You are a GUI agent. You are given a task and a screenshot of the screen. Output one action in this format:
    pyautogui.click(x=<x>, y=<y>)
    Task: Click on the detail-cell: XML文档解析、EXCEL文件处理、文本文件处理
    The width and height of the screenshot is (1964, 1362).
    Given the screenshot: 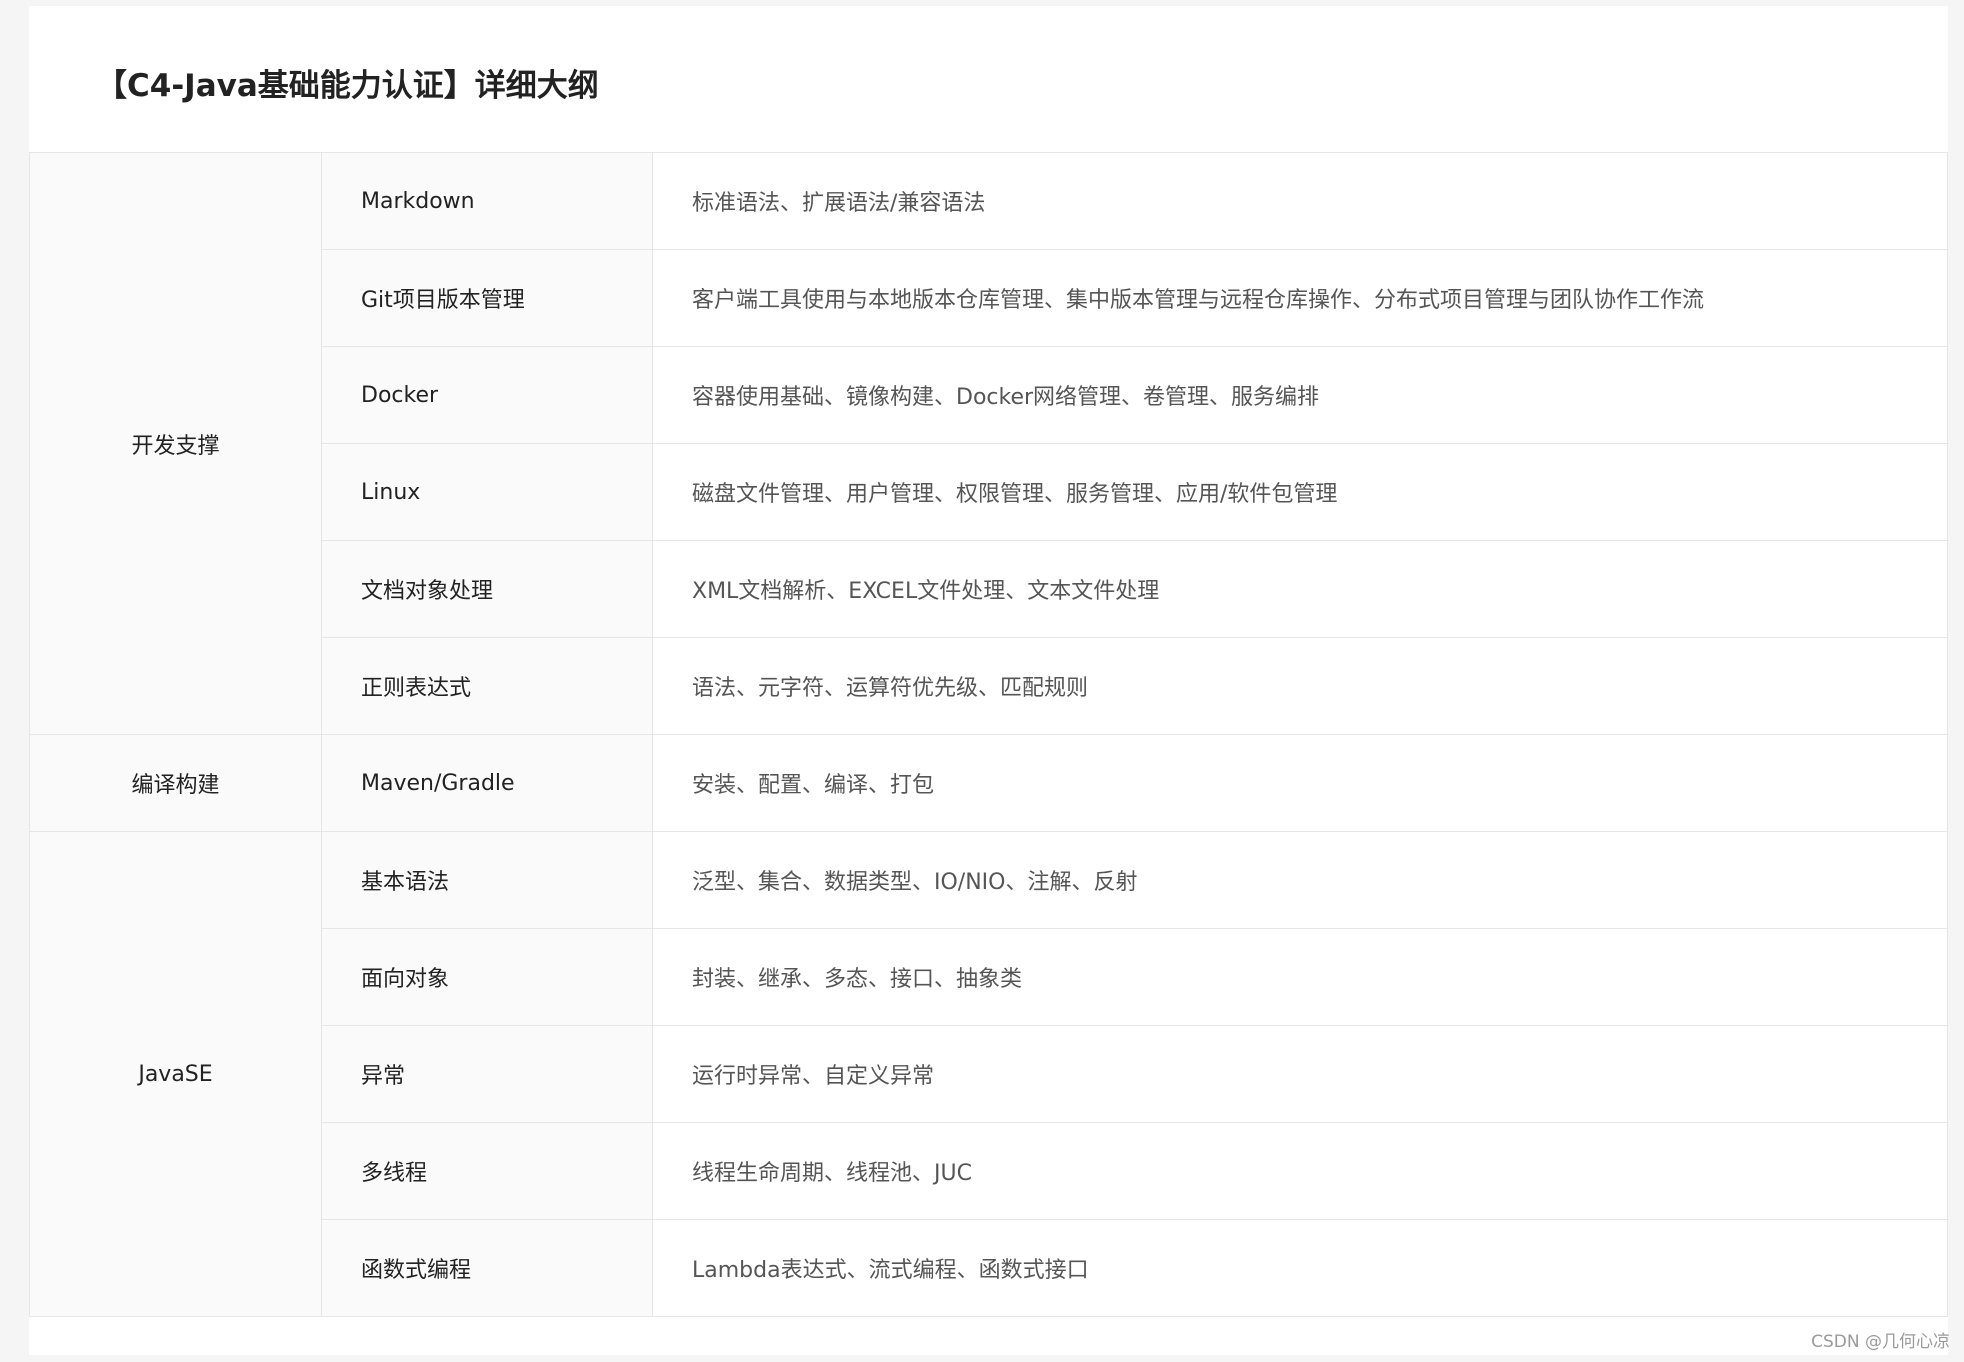 What is the action you would take?
    pyautogui.click(x=1300, y=589)
    